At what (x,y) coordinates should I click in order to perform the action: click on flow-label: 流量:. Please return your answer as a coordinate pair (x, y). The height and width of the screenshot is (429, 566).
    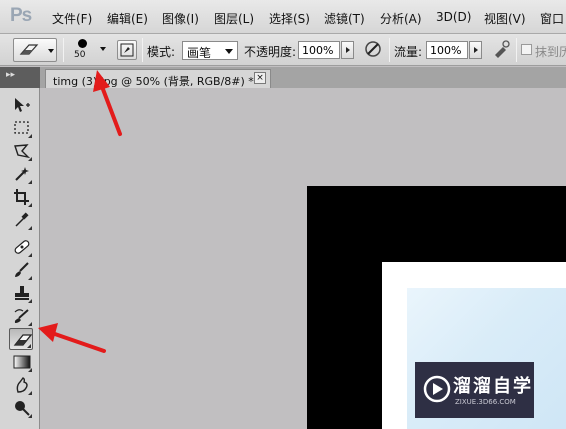
    Looking at the image, I should click on (408, 52).